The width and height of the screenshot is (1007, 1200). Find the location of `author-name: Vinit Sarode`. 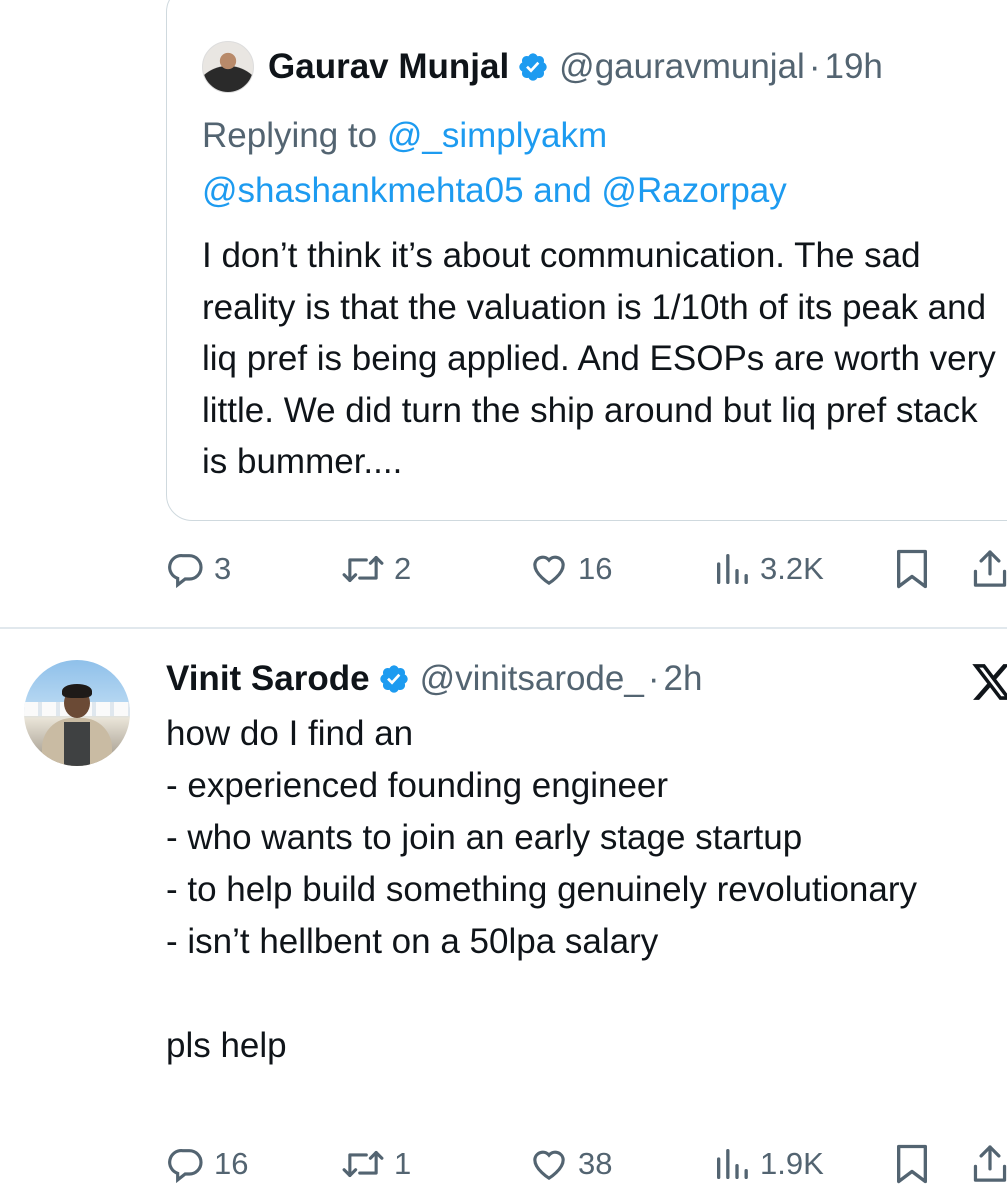

author-name: Vinit Sarode is located at coordinates (268, 679).